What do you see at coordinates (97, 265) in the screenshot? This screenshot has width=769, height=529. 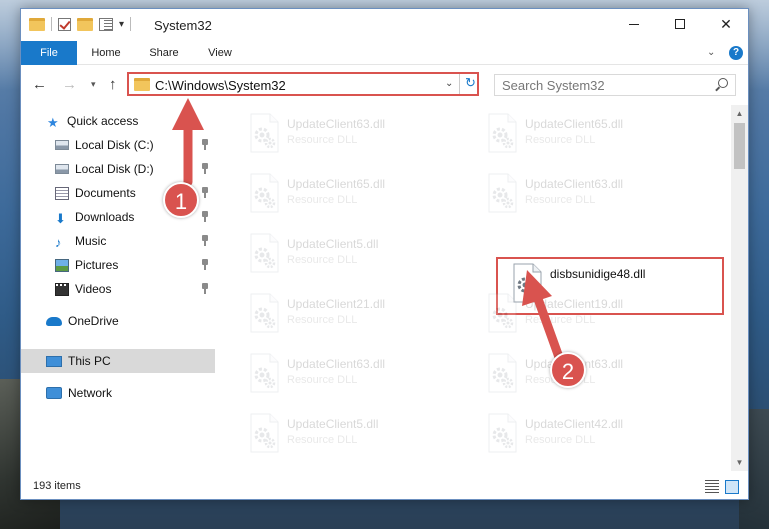 I see `sidebar-item-label: Pictures` at bounding box center [97, 265].